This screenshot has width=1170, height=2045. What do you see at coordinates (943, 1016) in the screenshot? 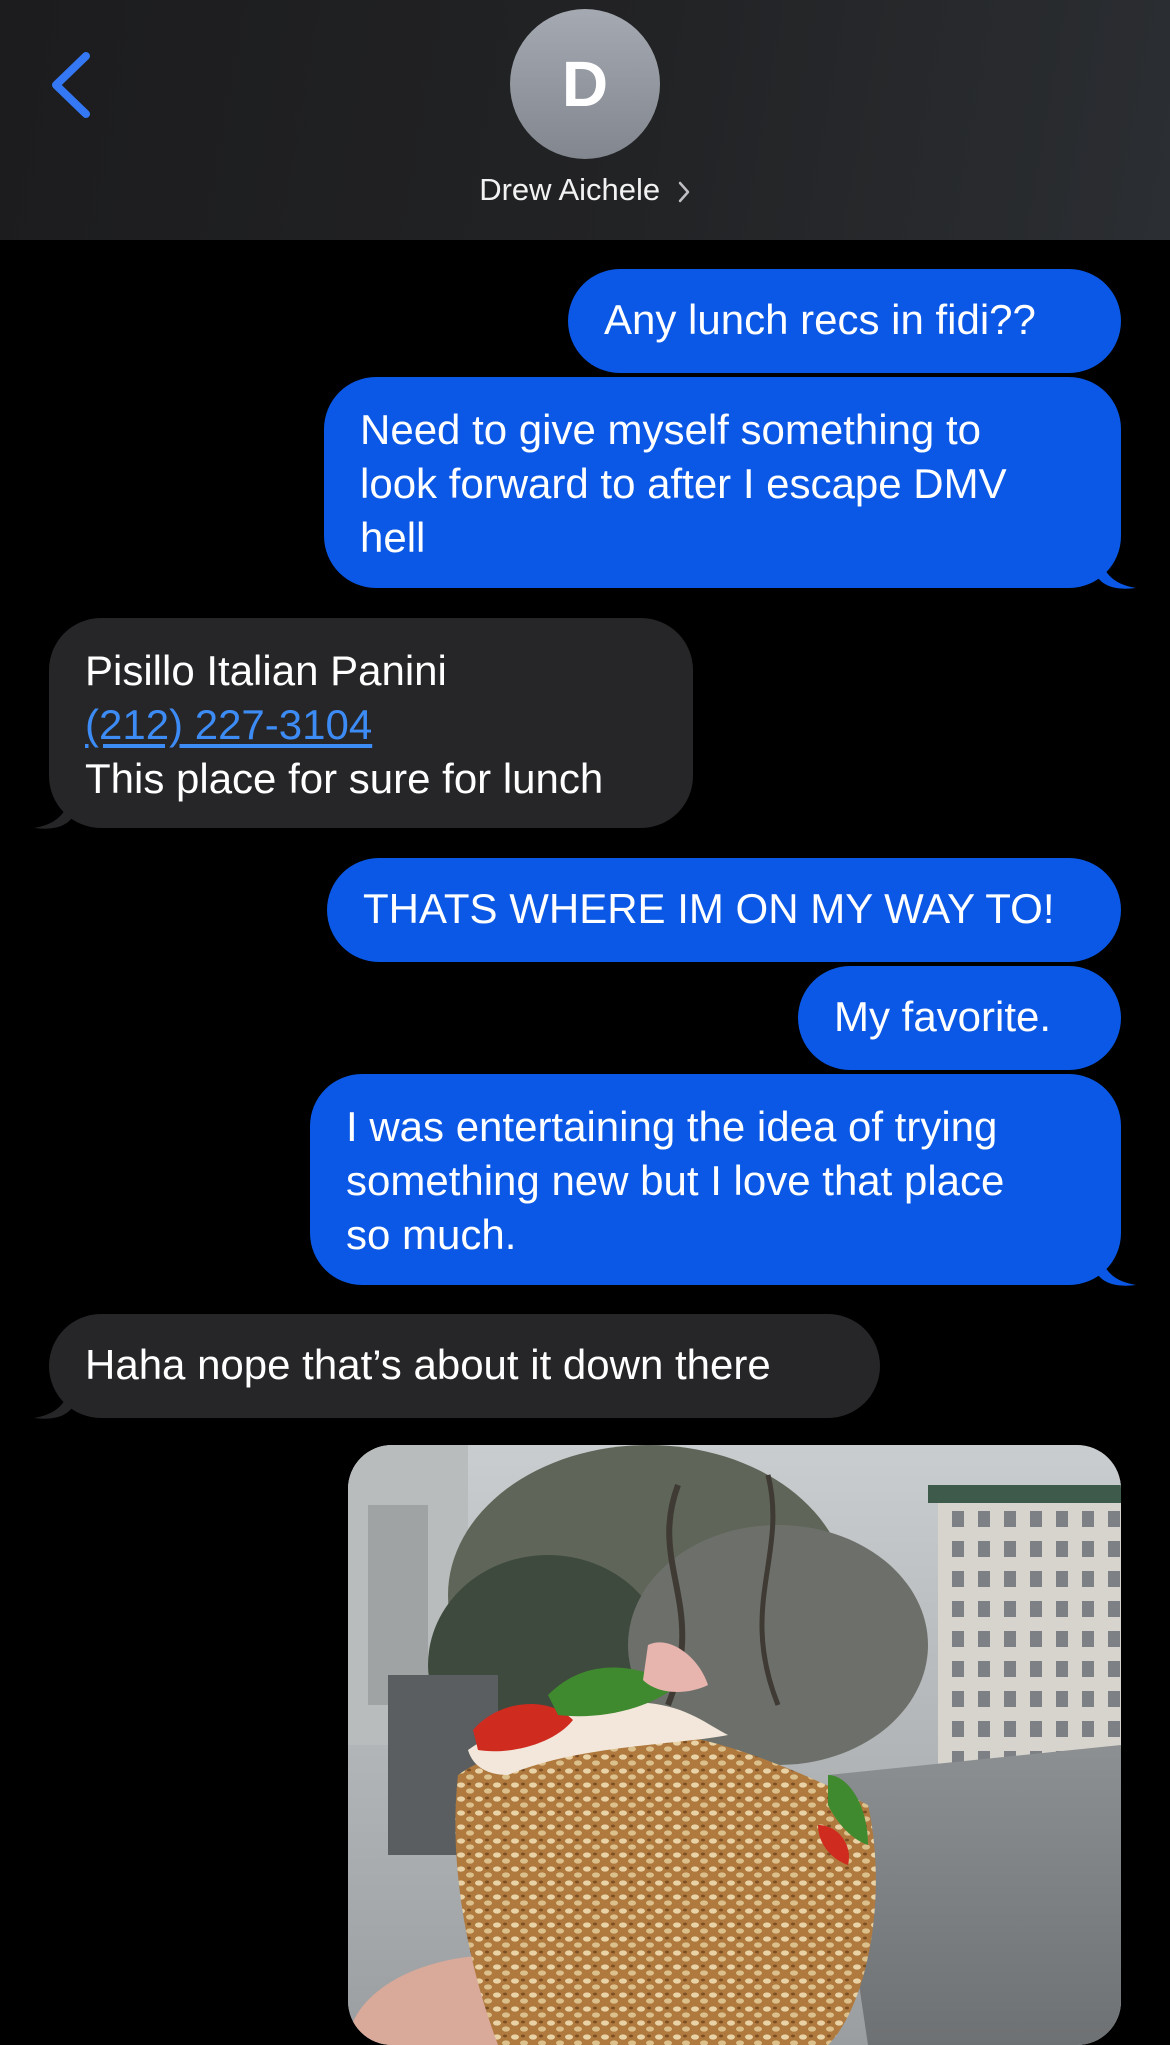
I see `message-text: My favorite.` at bounding box center [943, 1016].